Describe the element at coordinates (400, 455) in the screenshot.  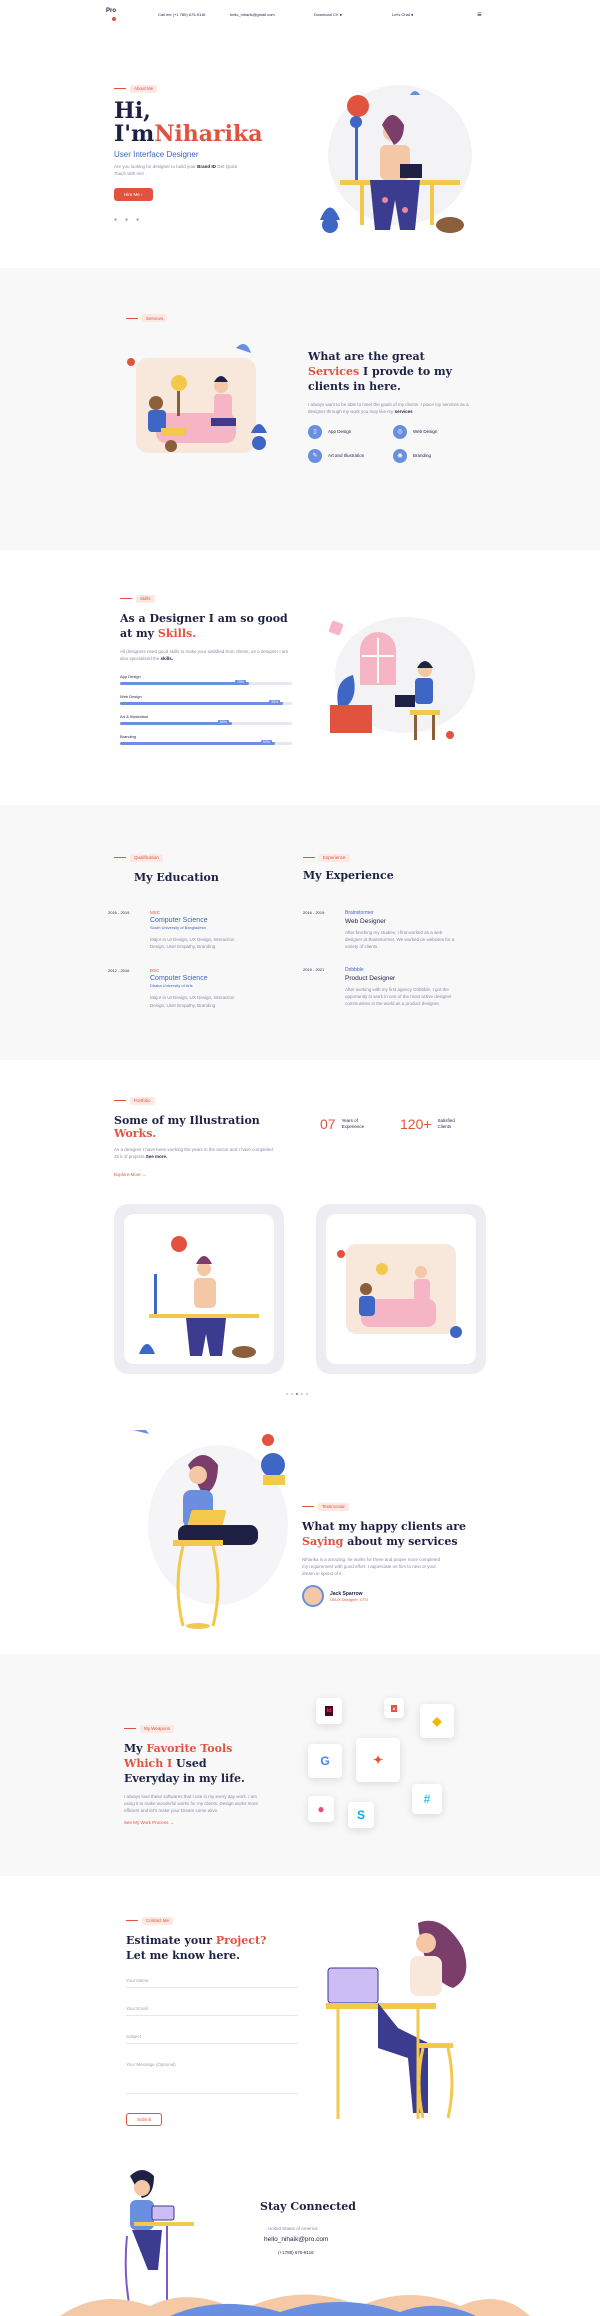
I see `bulb-icon: ◉` at that location.